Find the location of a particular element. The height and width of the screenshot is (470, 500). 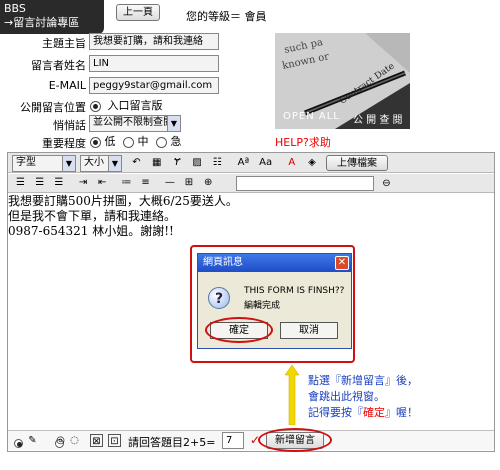

design-mode-icon: ✎ is located at coordinates (32, 440).